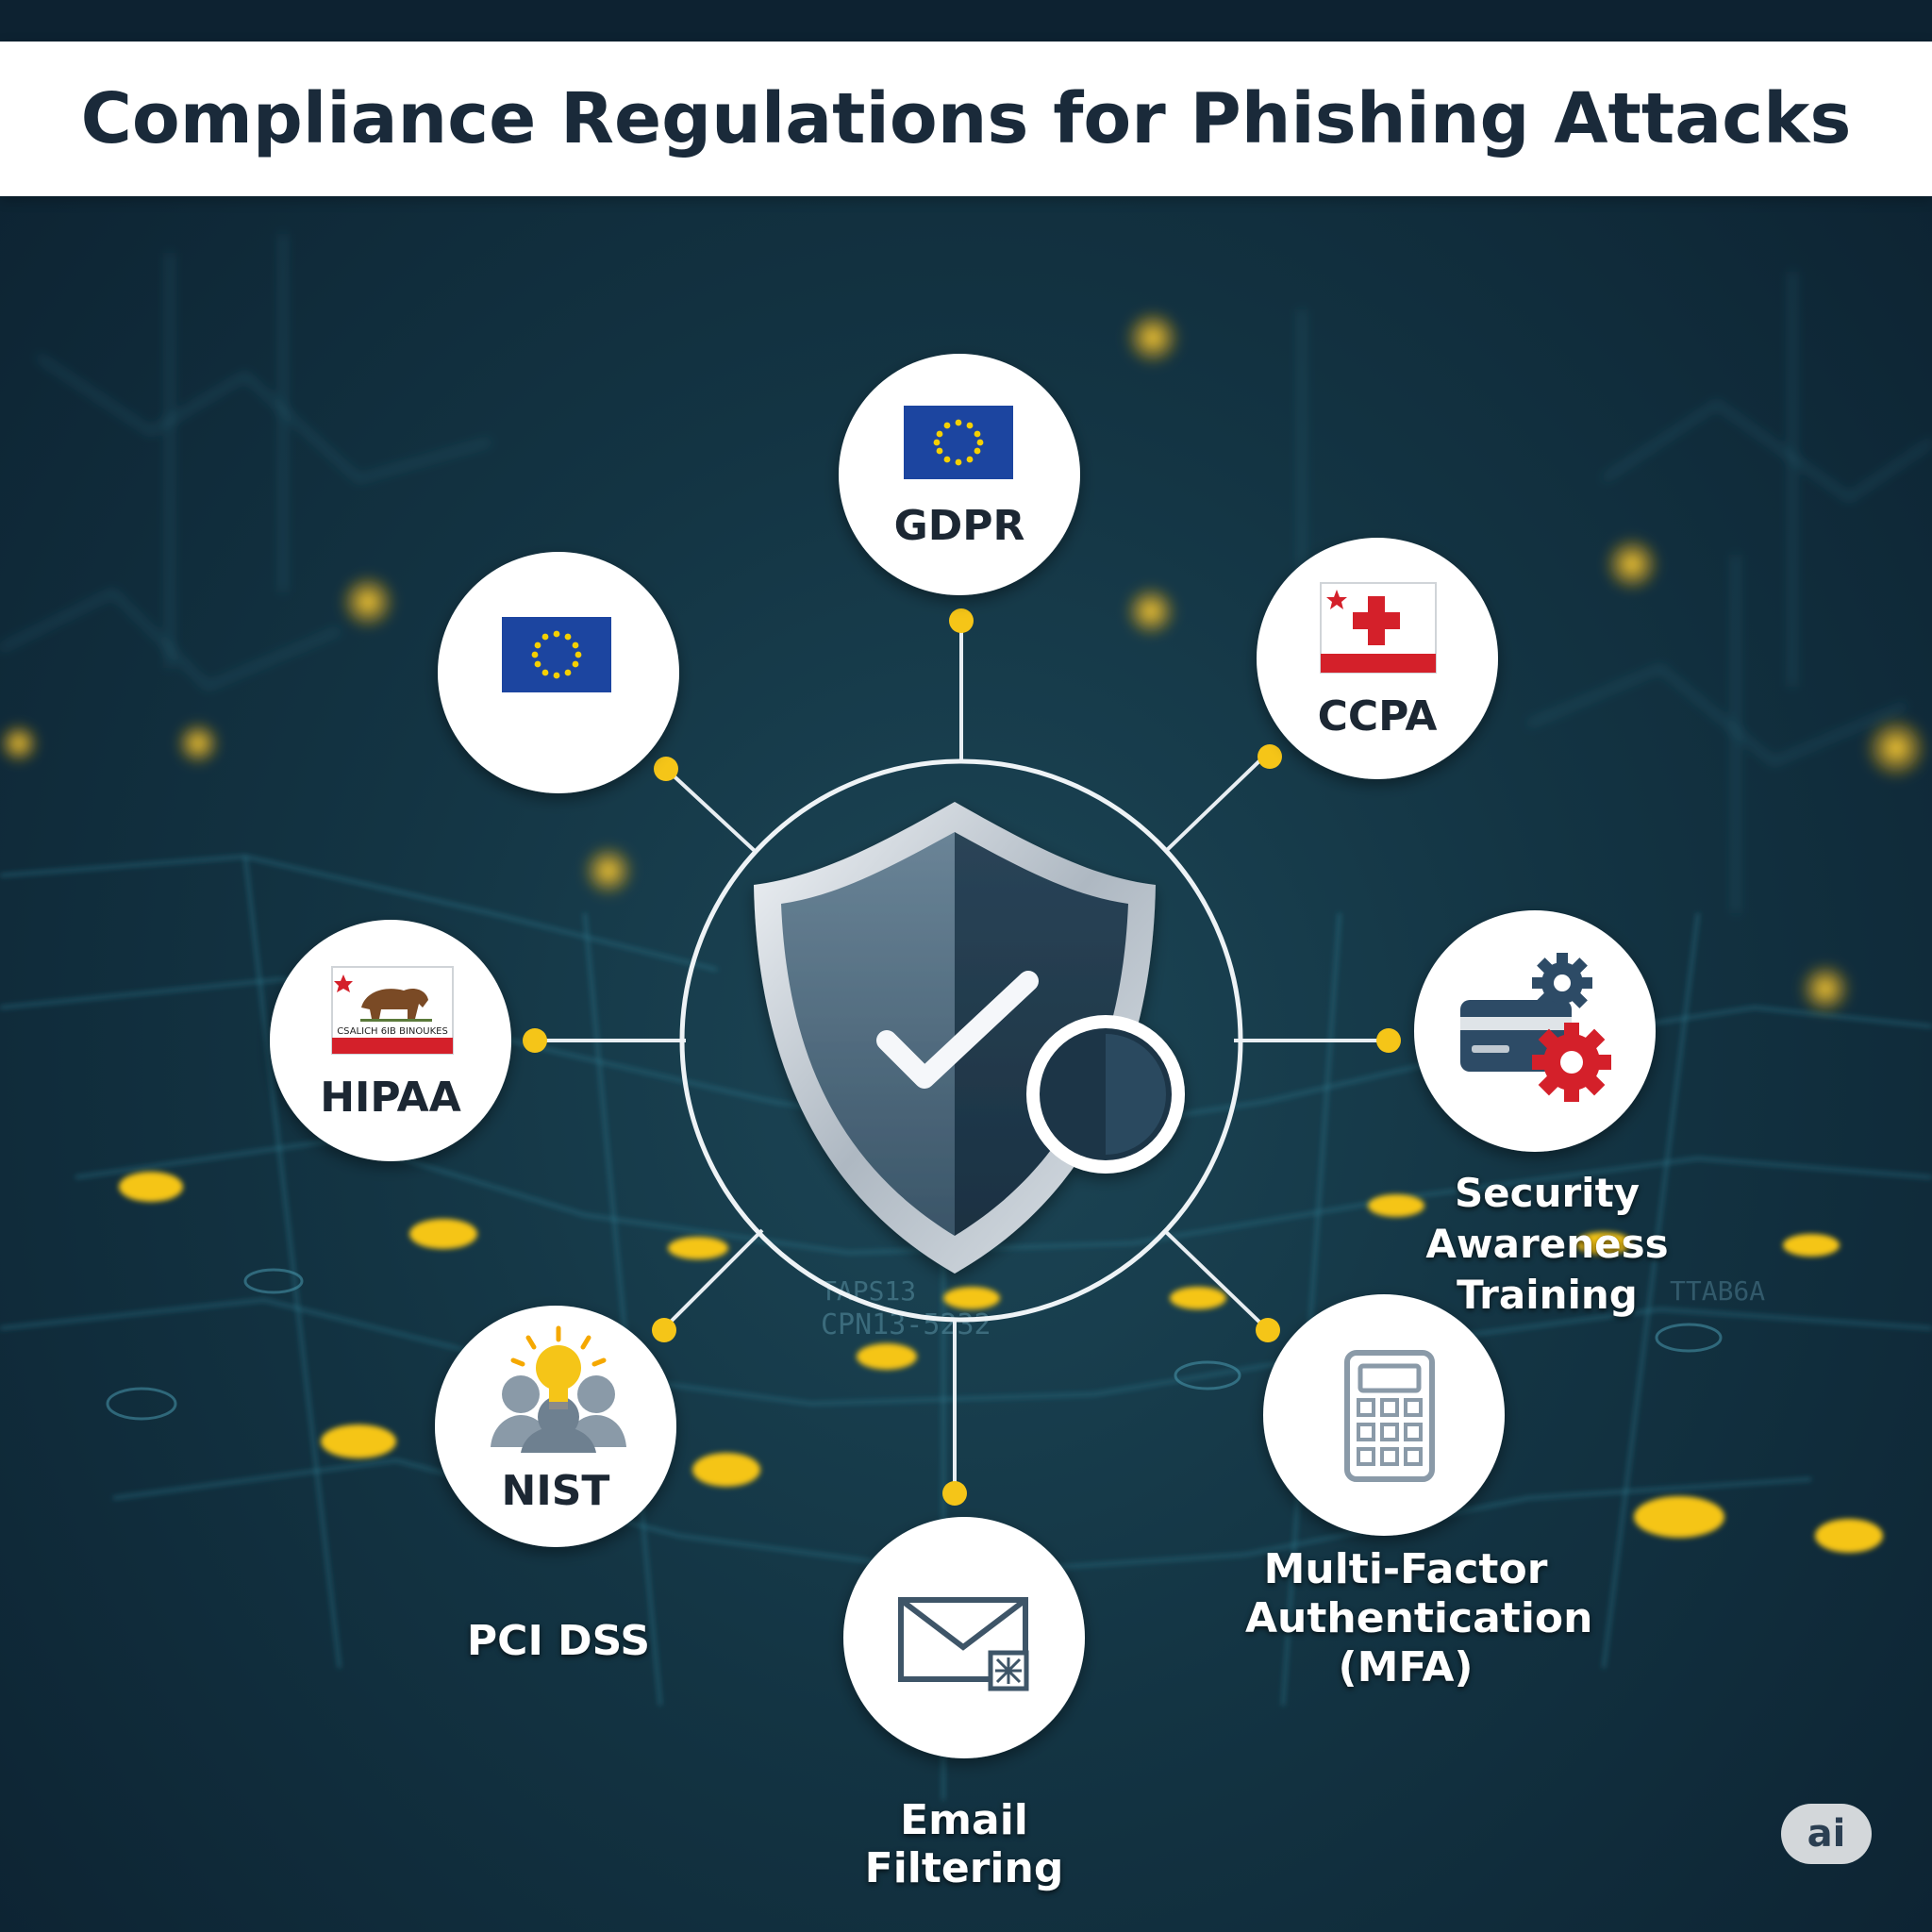  What do you see at coordinates (1547, 1244) in the screenshot?
I see `security-awareness-label: Security Awareness Training` at bounding box center [1547, 1244].